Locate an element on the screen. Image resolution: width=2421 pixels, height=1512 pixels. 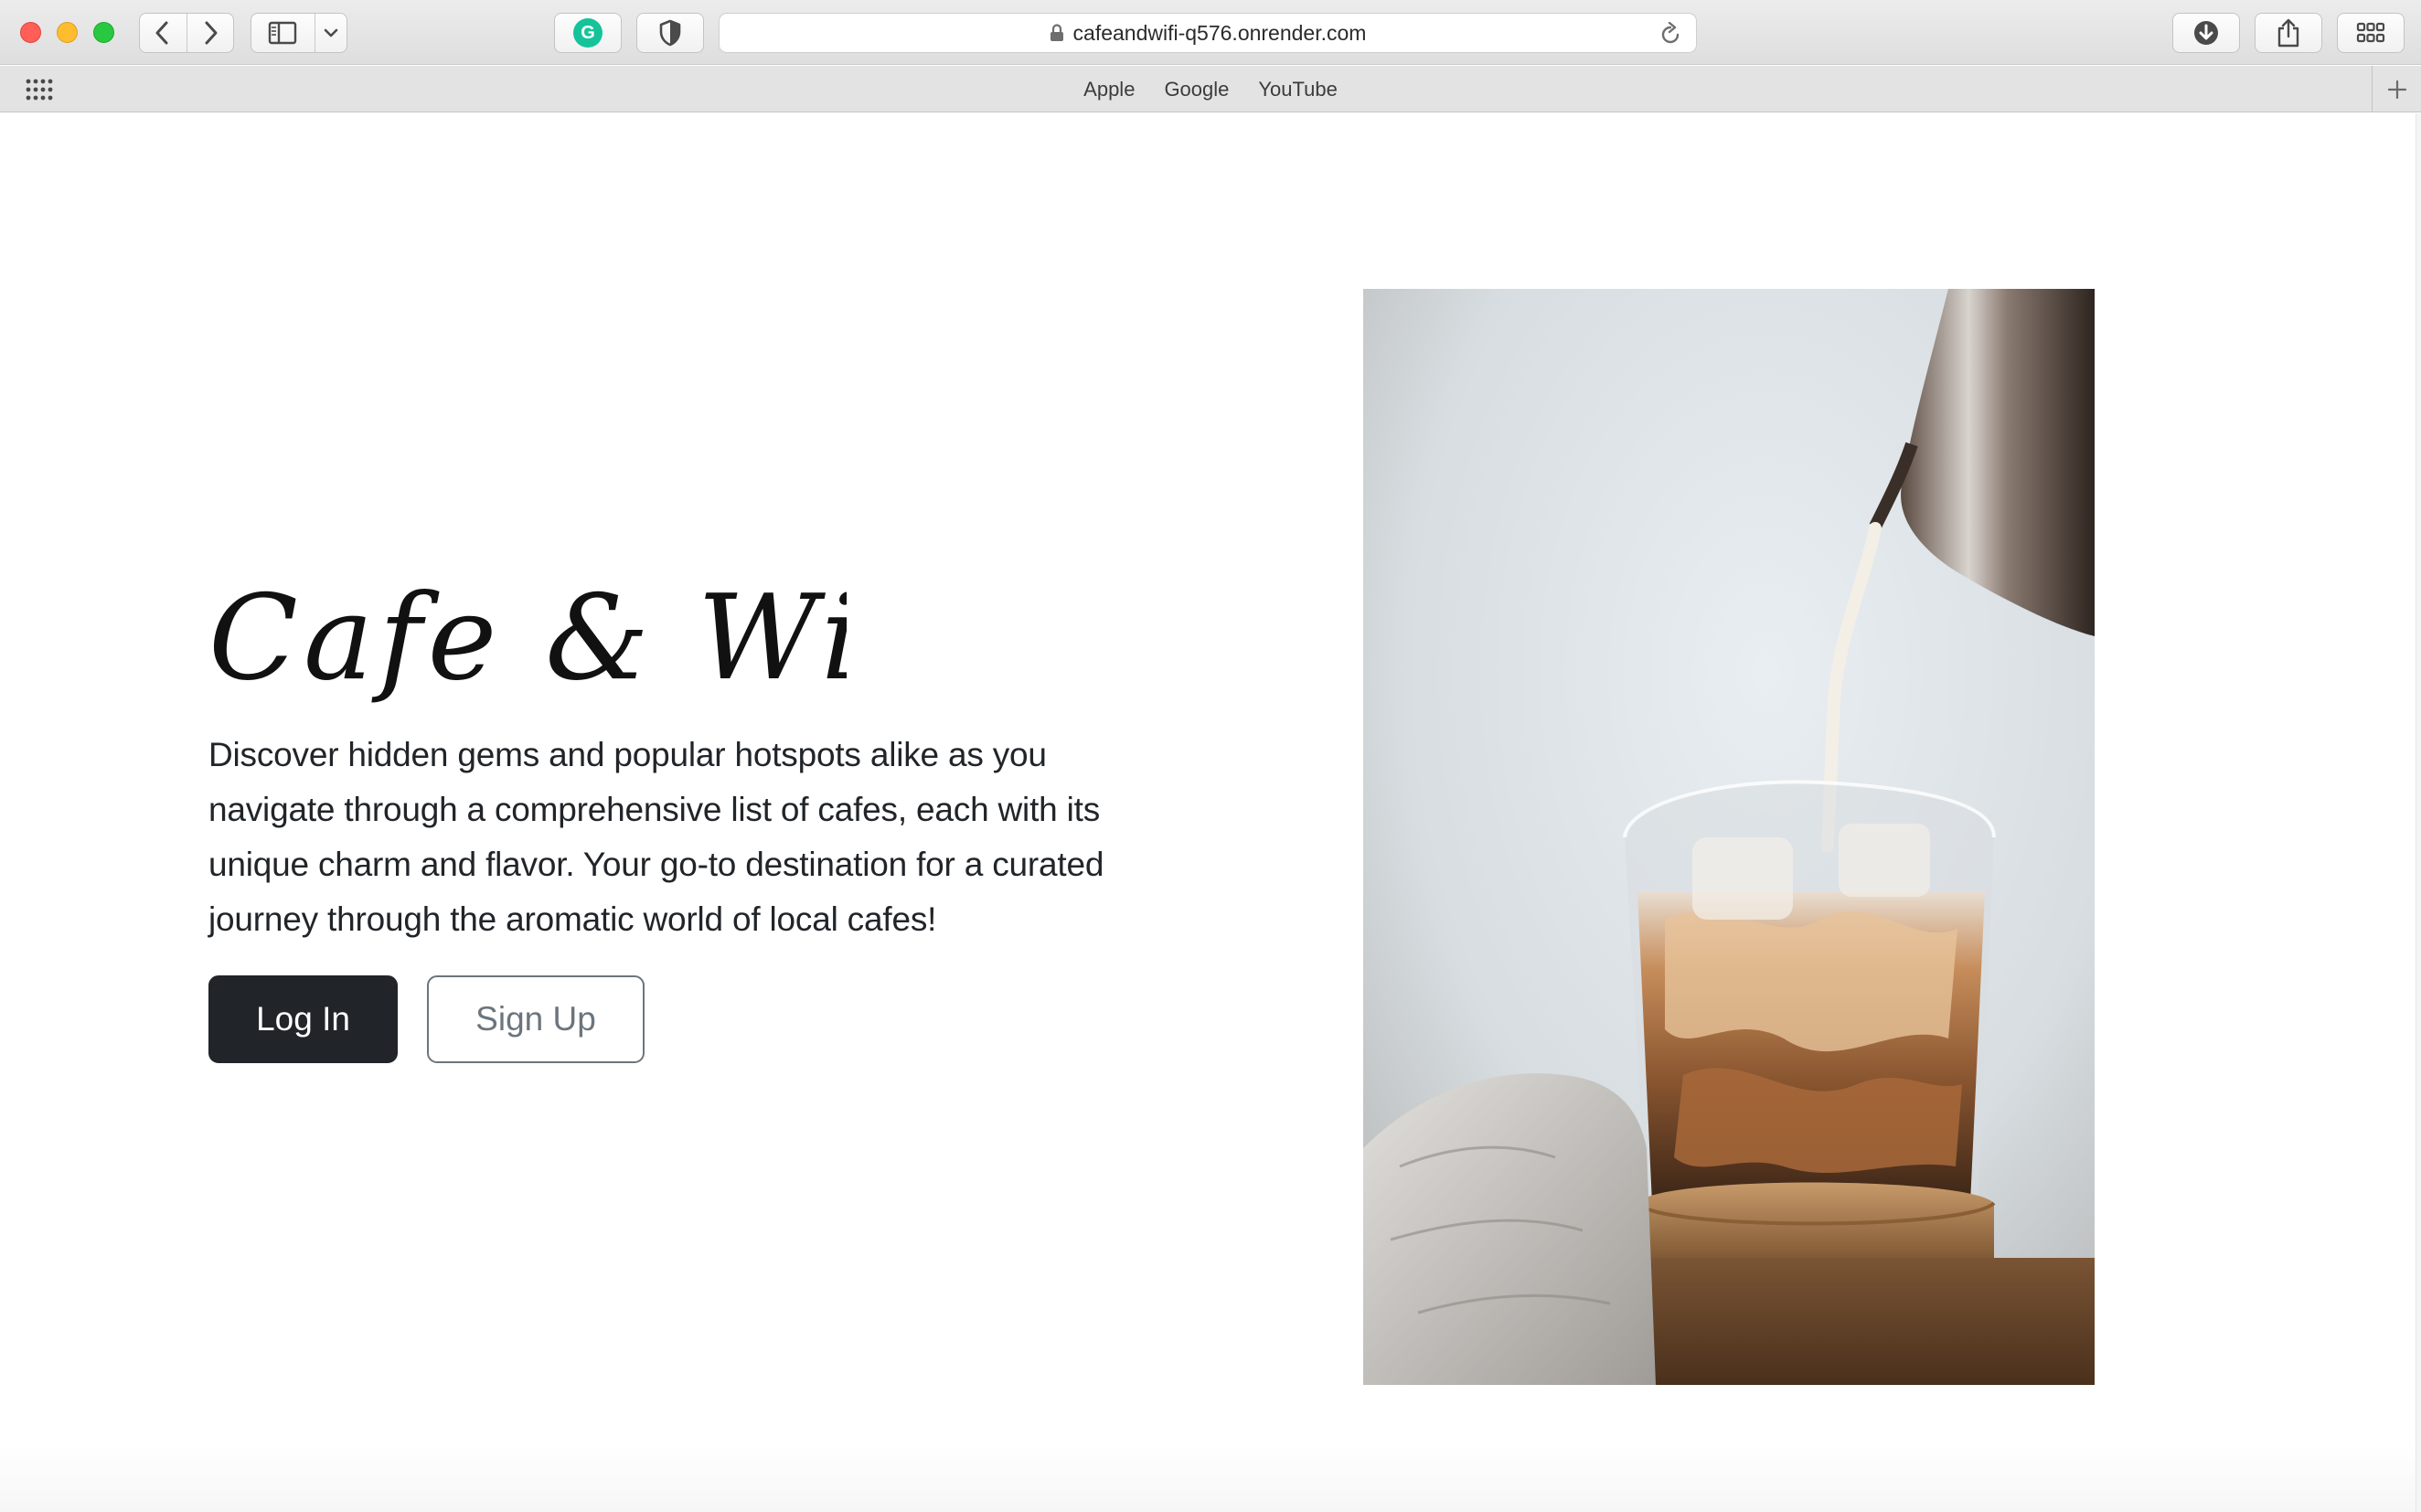
lock-icon is located at coordinates (1056, 32).